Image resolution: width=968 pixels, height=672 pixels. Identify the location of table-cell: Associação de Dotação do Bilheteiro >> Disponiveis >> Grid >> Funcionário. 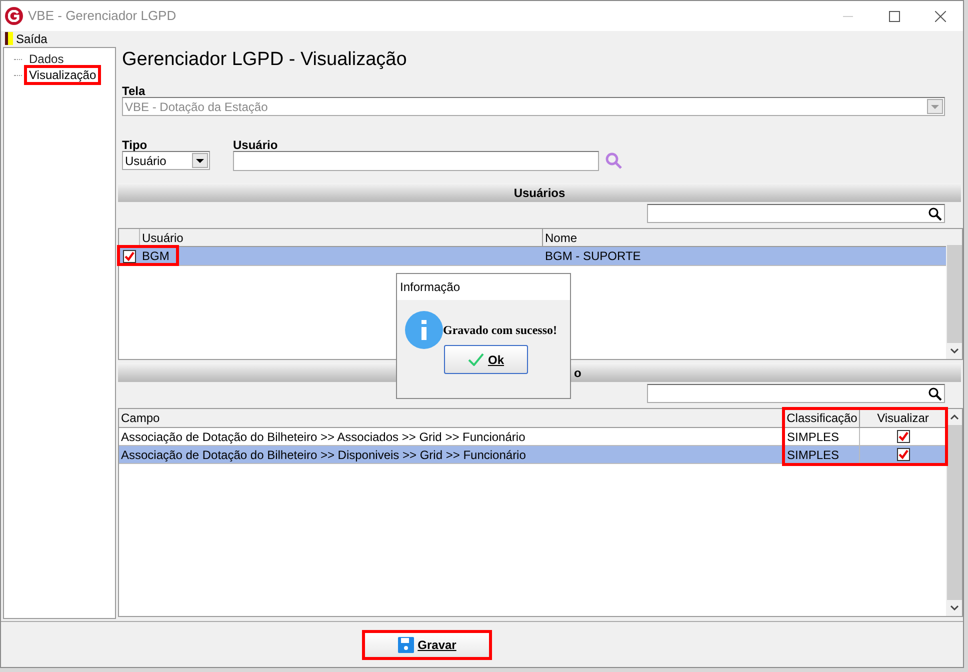
(452, 454).